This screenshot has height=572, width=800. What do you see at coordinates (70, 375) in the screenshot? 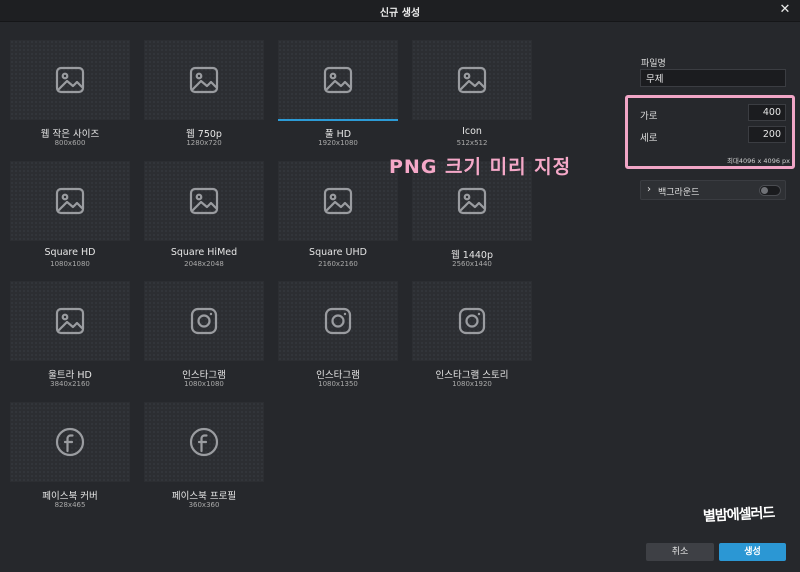
I see `preset-label: 울트라 HD` at bounding box center [70, 375].